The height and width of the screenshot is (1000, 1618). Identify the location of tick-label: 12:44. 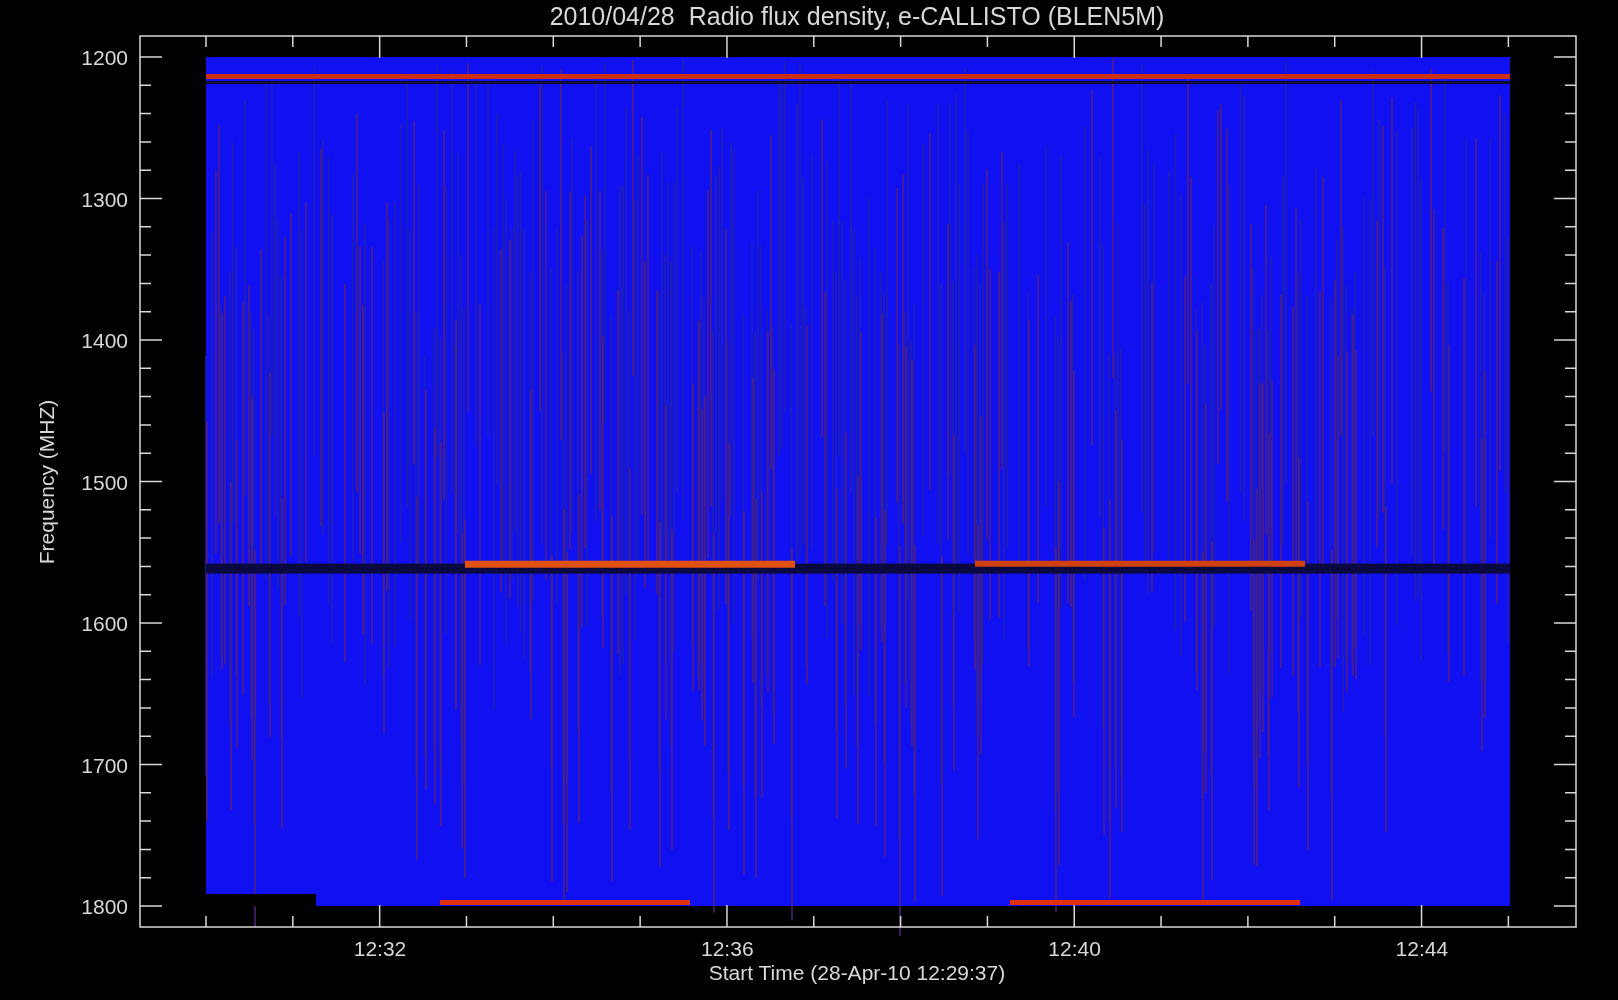
(1422, 948).